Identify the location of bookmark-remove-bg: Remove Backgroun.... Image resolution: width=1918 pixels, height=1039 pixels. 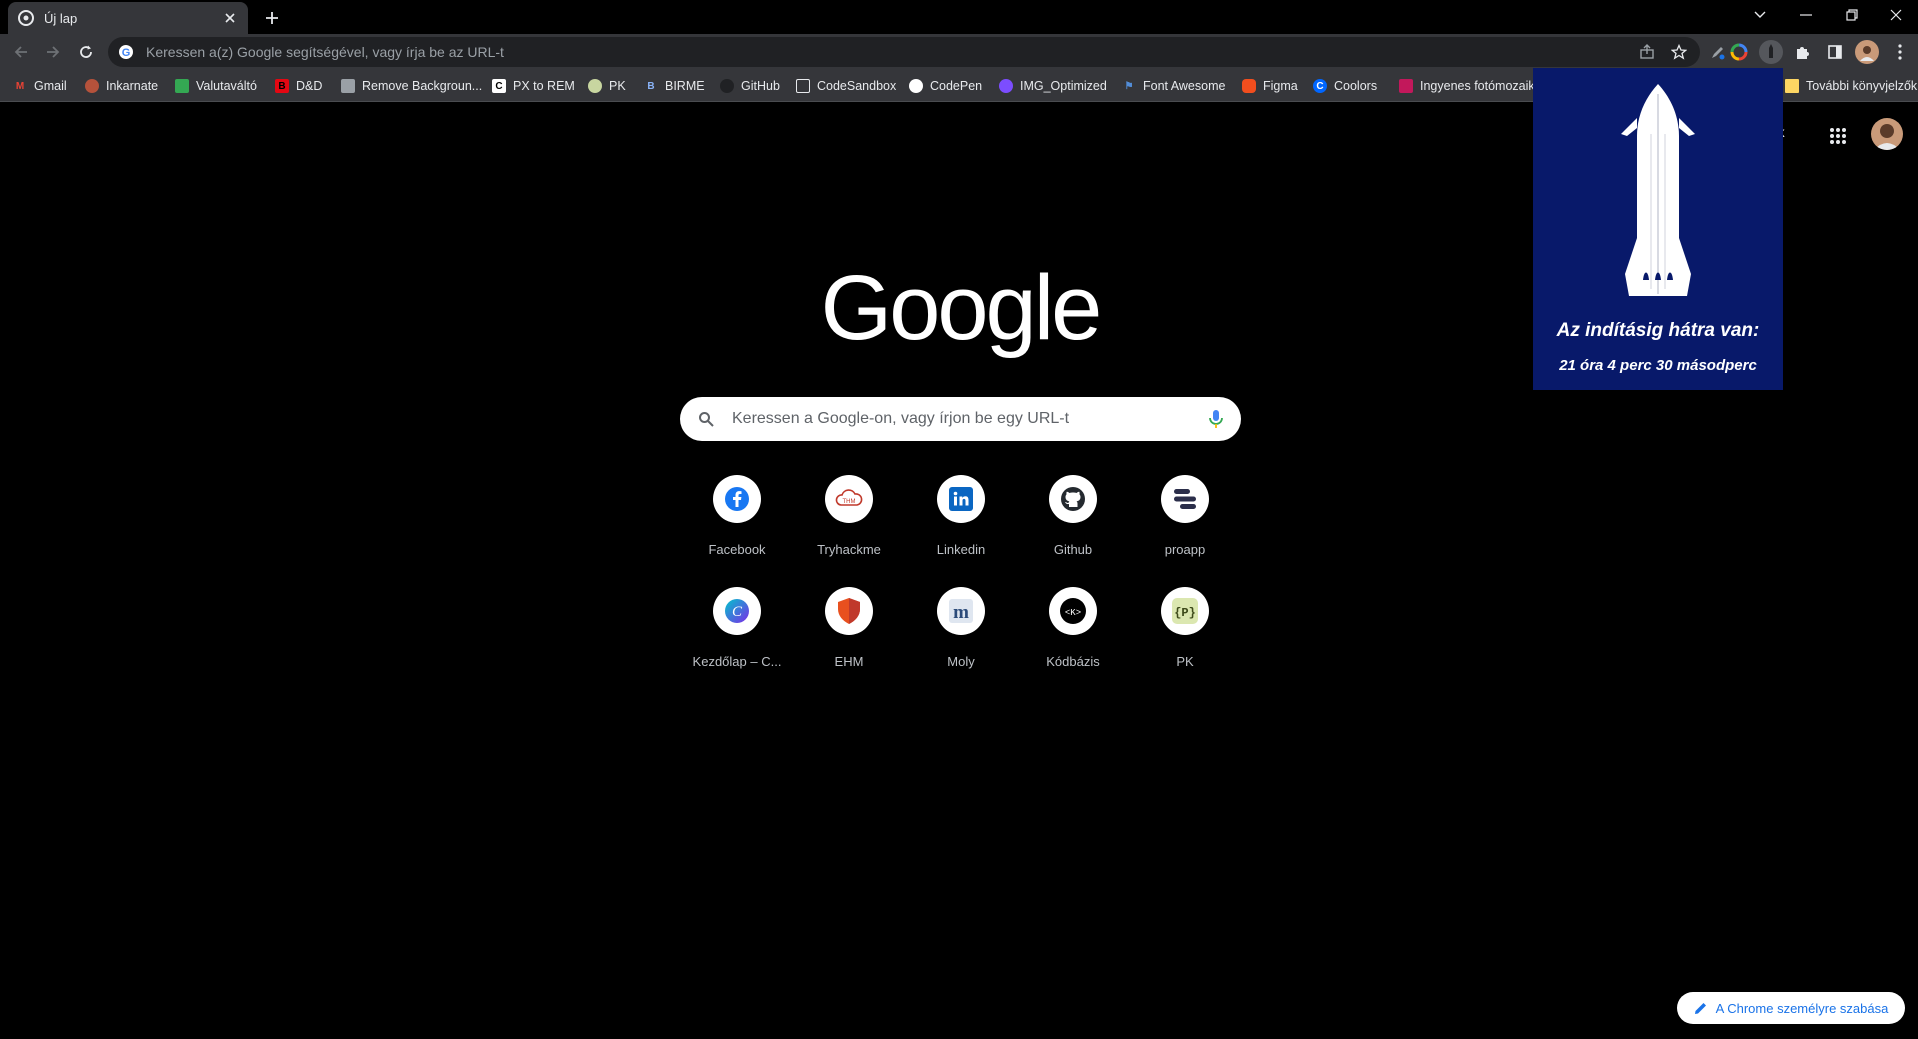
(411, 86).